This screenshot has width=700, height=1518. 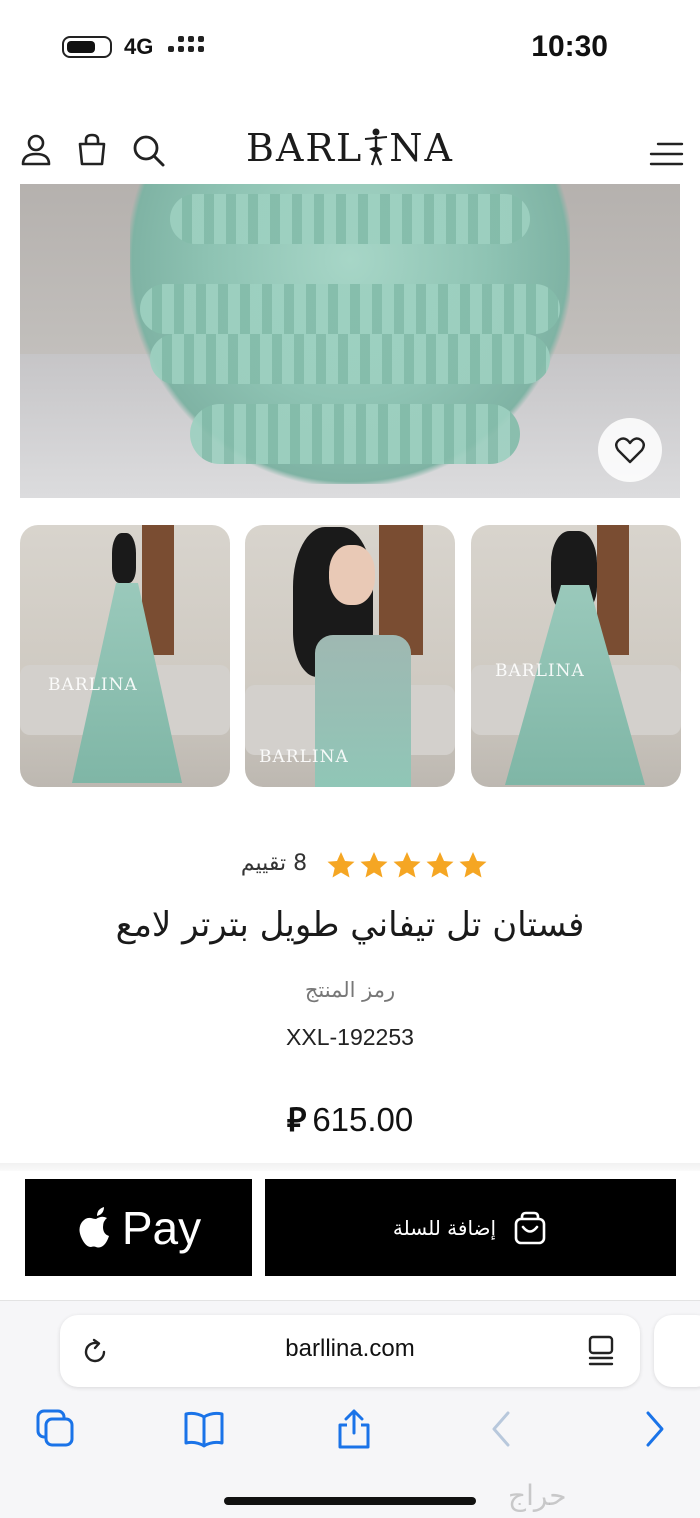 What do you see at coordinates (350, 1037) in the screenshot?
I see `sku-value: XXL-192253` at bounding box center [350, 1037].